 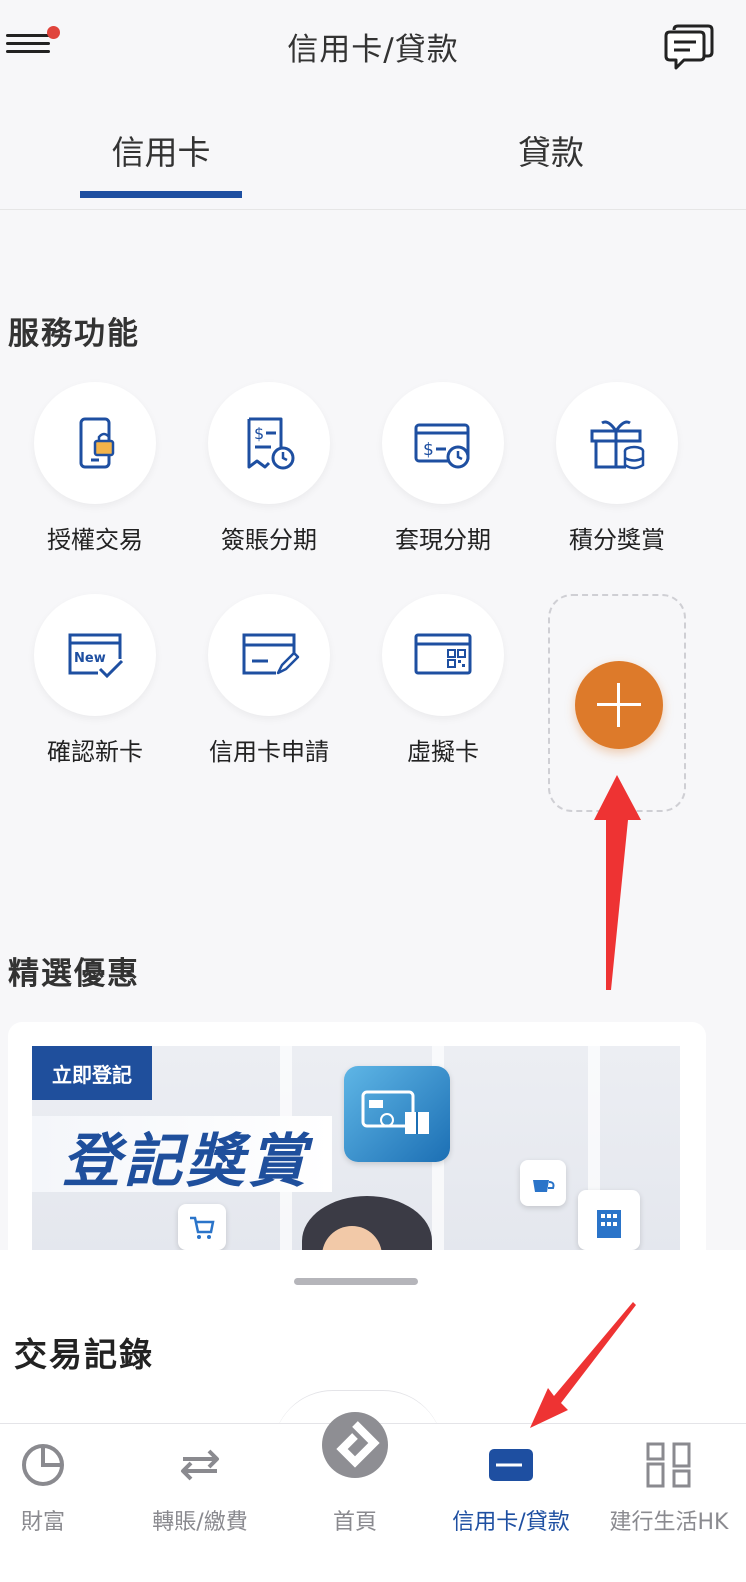 I want to click on nav-wealth: 財富, so click(x=59, y=1488).